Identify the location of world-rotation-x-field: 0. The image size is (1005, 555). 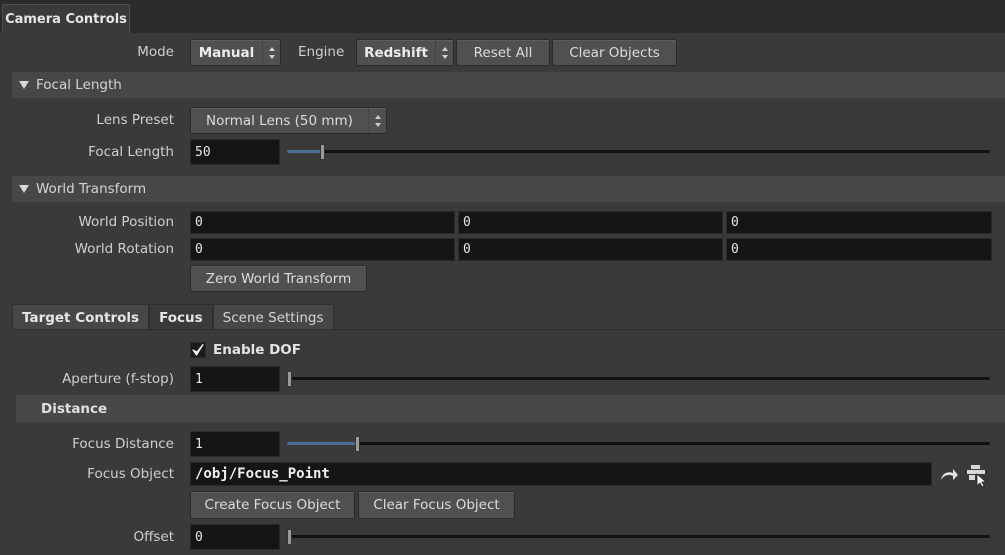
(322, 249).